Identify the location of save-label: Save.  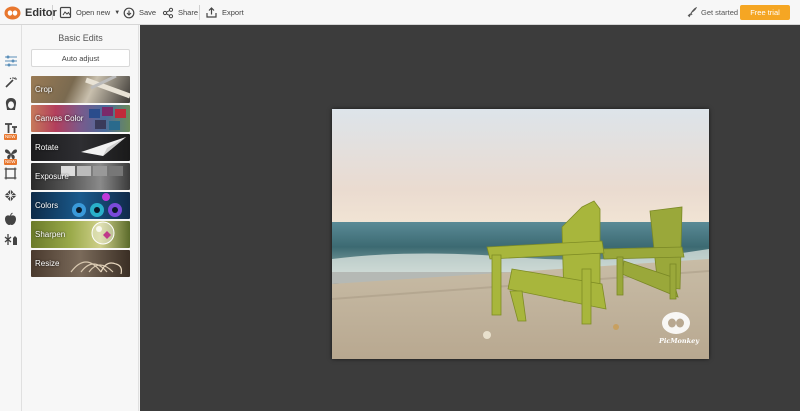
(148, 12).